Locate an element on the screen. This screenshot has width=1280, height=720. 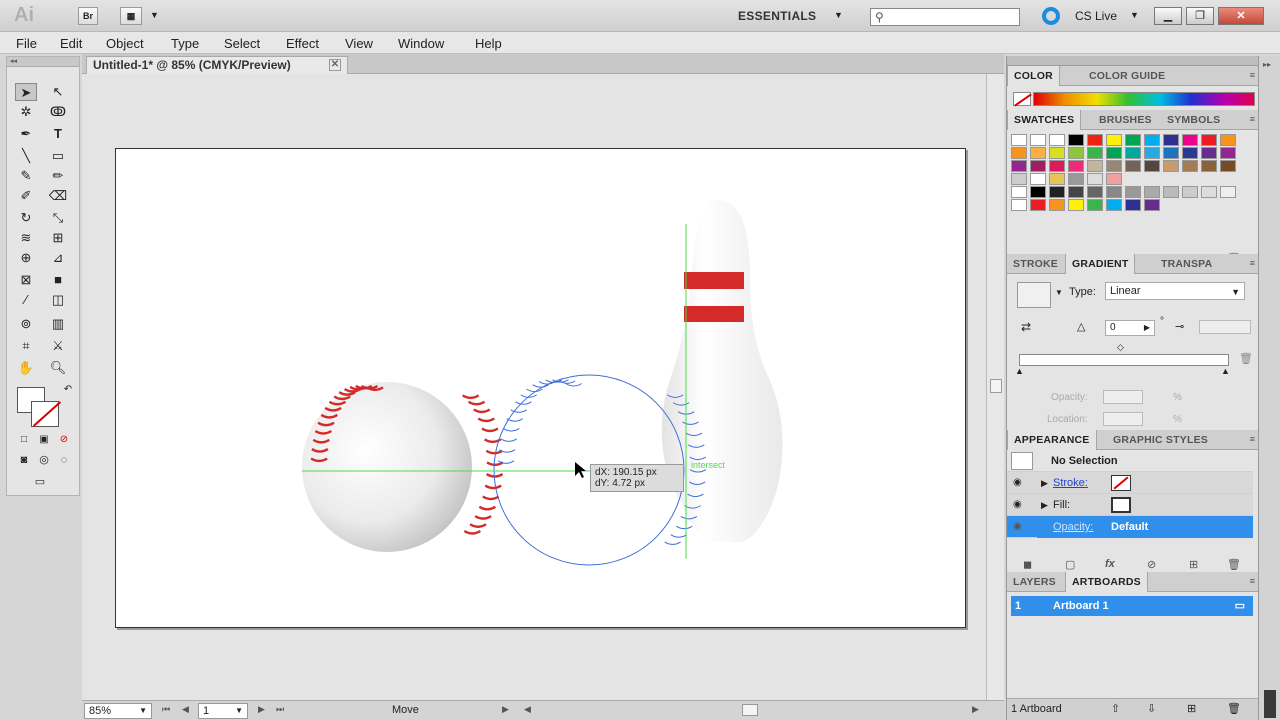
swap-colors-icon: ↶ is located at coordinates (68, 390).